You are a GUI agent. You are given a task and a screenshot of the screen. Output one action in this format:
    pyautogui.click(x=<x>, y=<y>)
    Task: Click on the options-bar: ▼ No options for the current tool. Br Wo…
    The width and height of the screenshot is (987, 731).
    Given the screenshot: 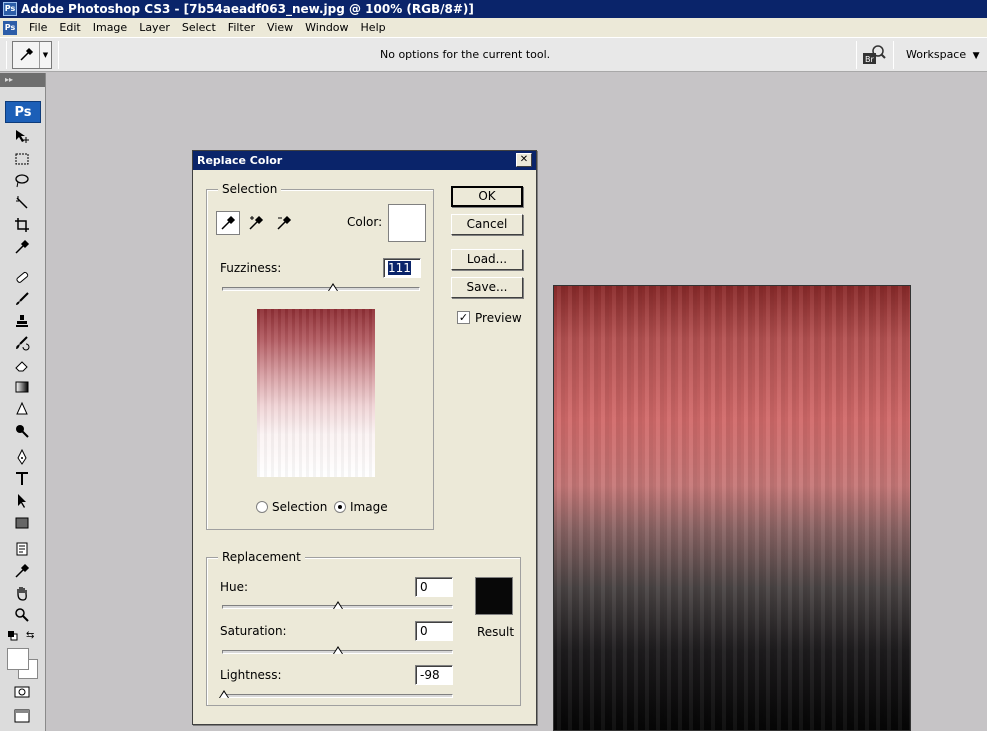 What is the action you would take?
    pyautogui.click(x=493, y=55)
    